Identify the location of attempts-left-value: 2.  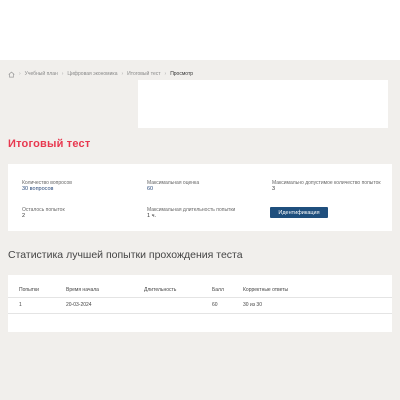
(24, 216).